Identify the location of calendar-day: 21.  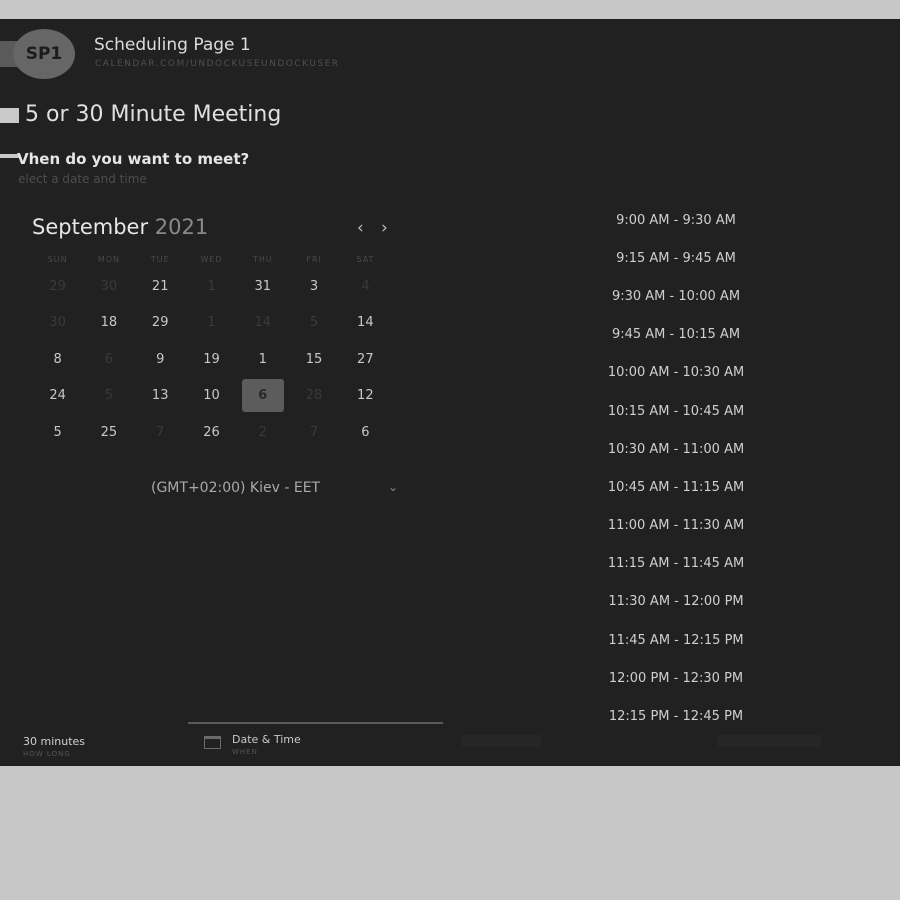
(160, 286).